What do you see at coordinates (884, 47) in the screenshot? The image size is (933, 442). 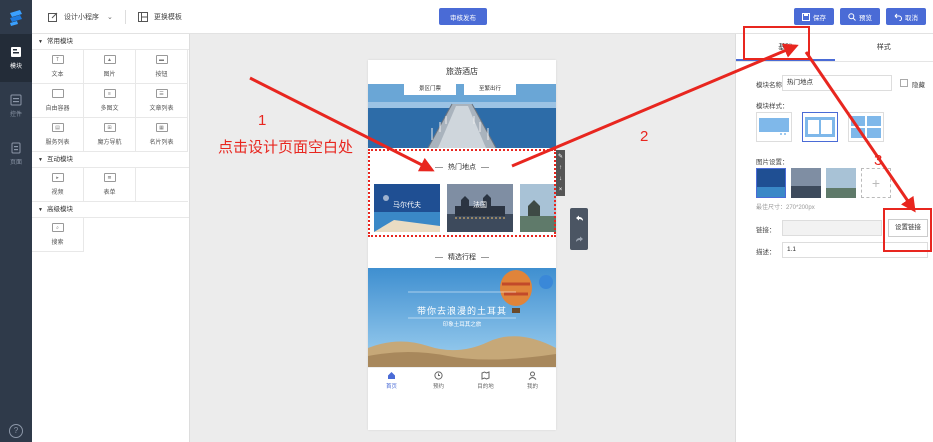 I see `tab-style: 样式` at bounding box center [884, 47].